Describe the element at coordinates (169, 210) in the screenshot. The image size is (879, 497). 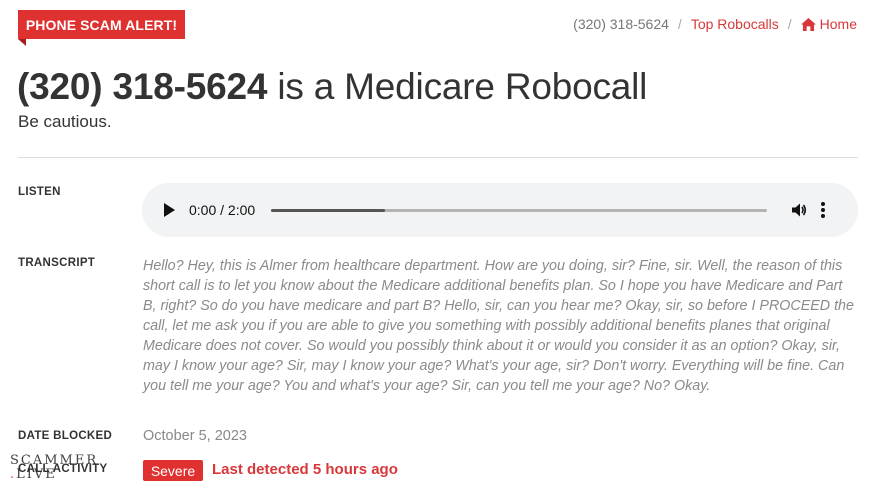
I see `play-icon` at that location.